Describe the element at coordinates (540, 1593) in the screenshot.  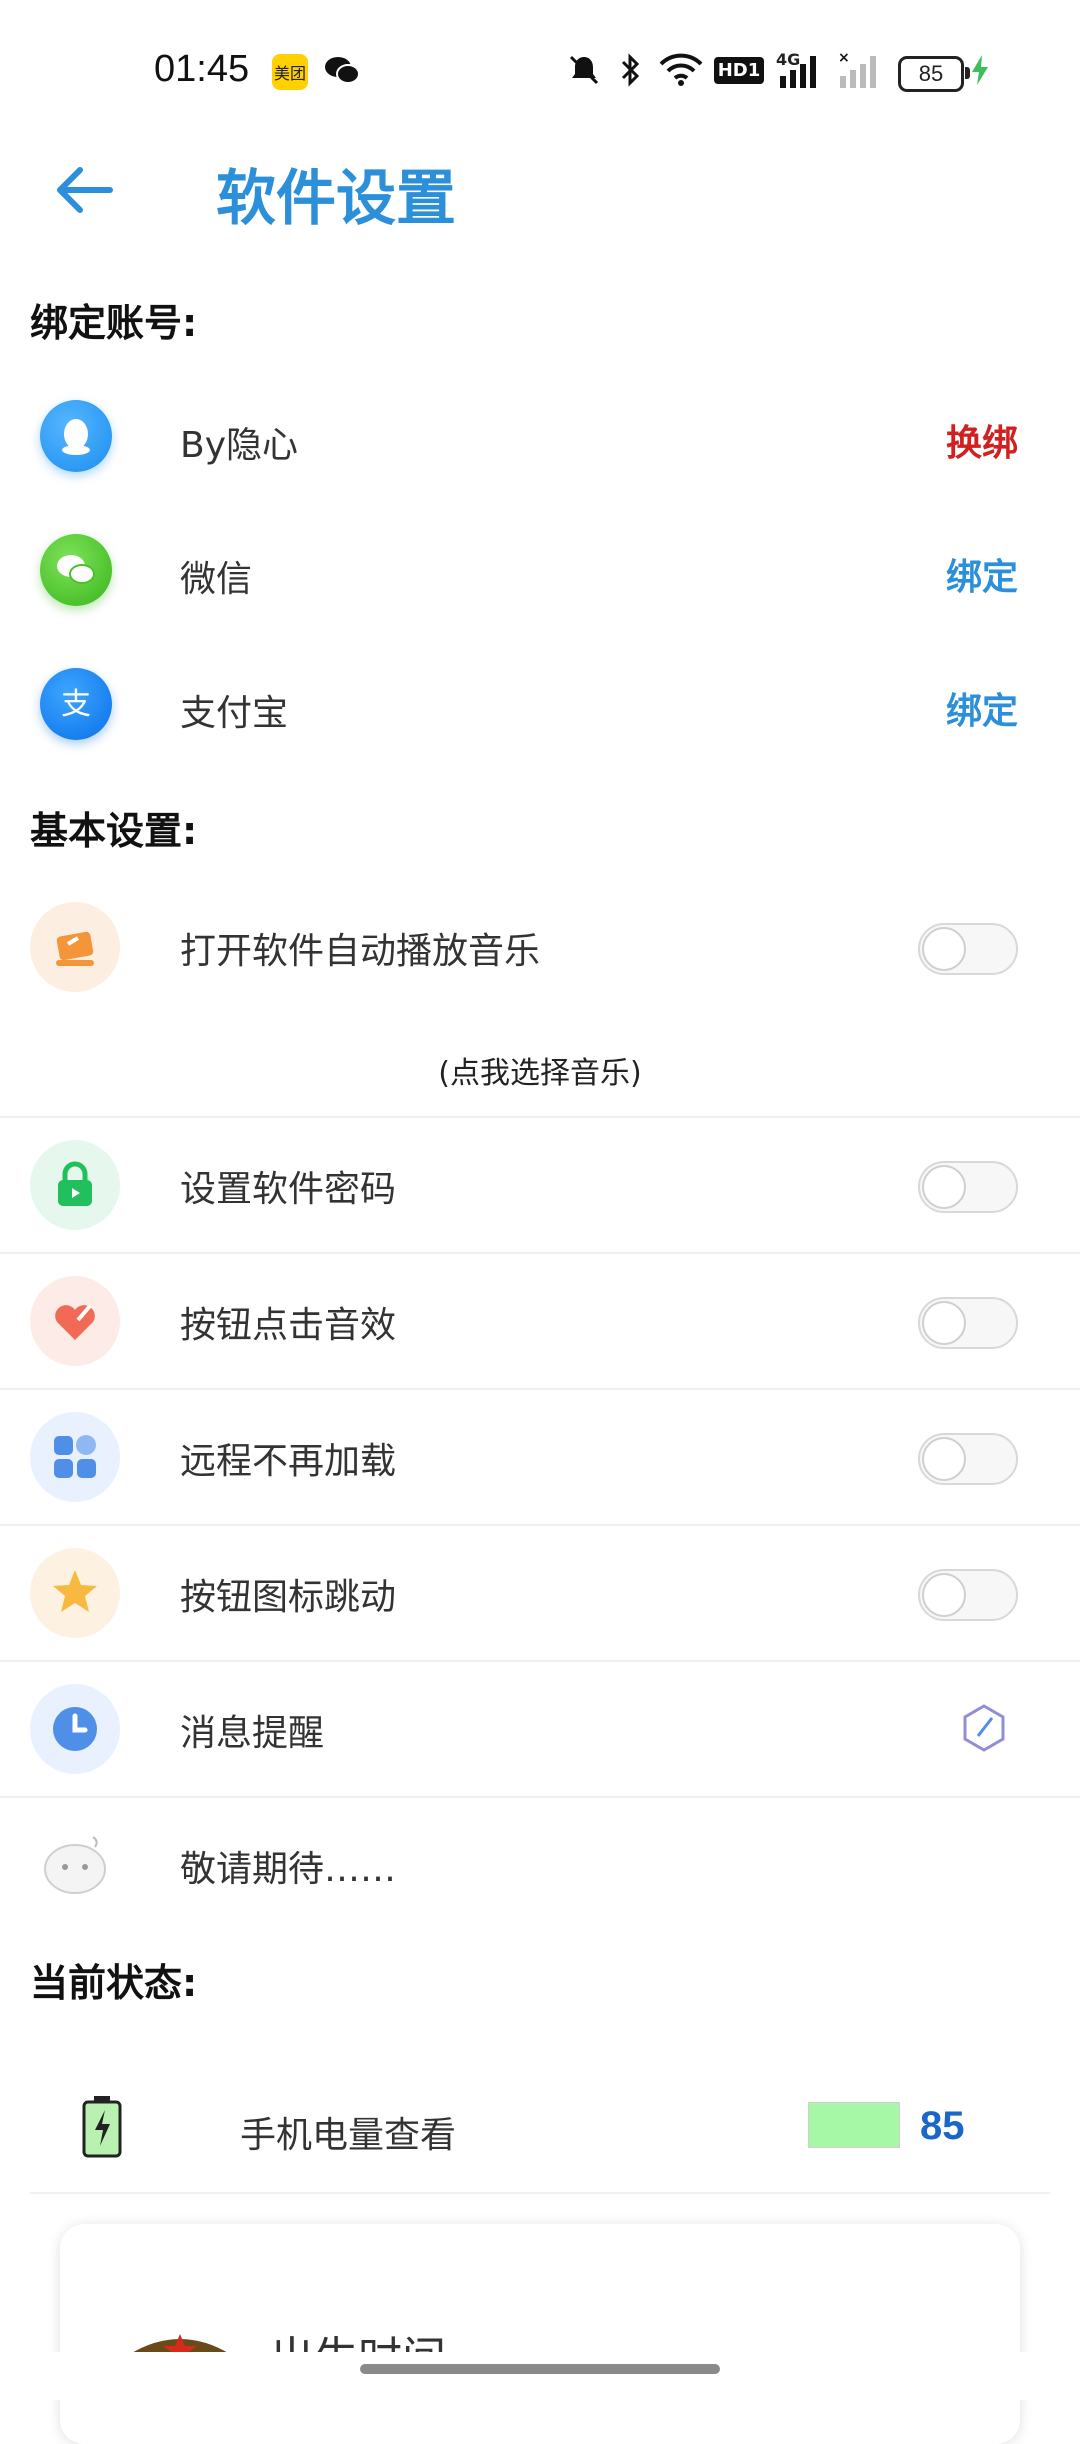
I see `setting-row-icon-jump: 按钮图标跳动` at that location.